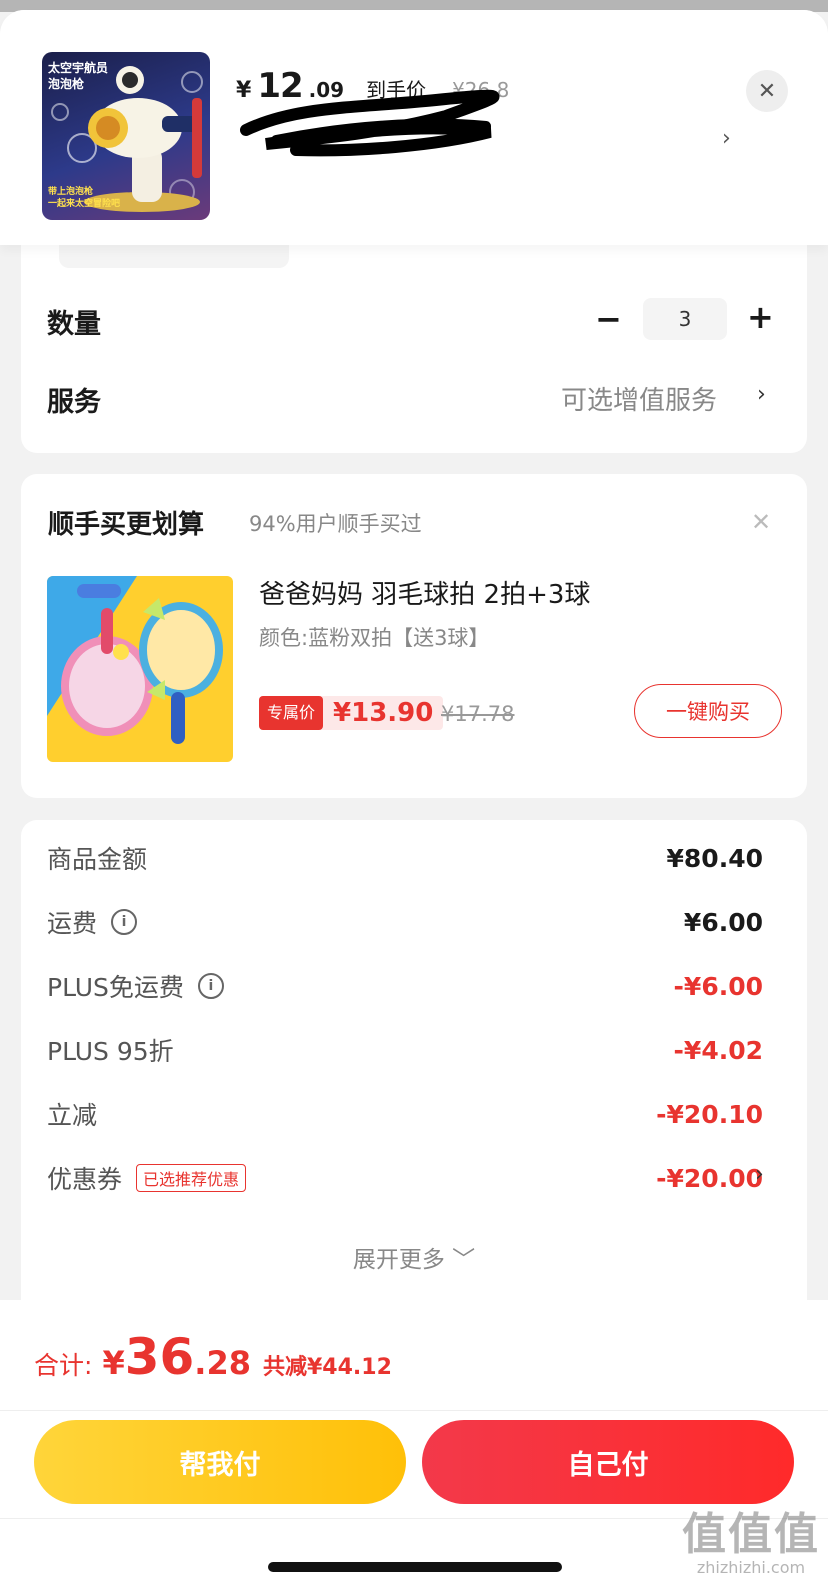 This screenshot has height=1590, width=828. Describe the element at coordinates (220, 1462) in the screenshot. I see `help-me-pay-button: 帮我付` at that location.